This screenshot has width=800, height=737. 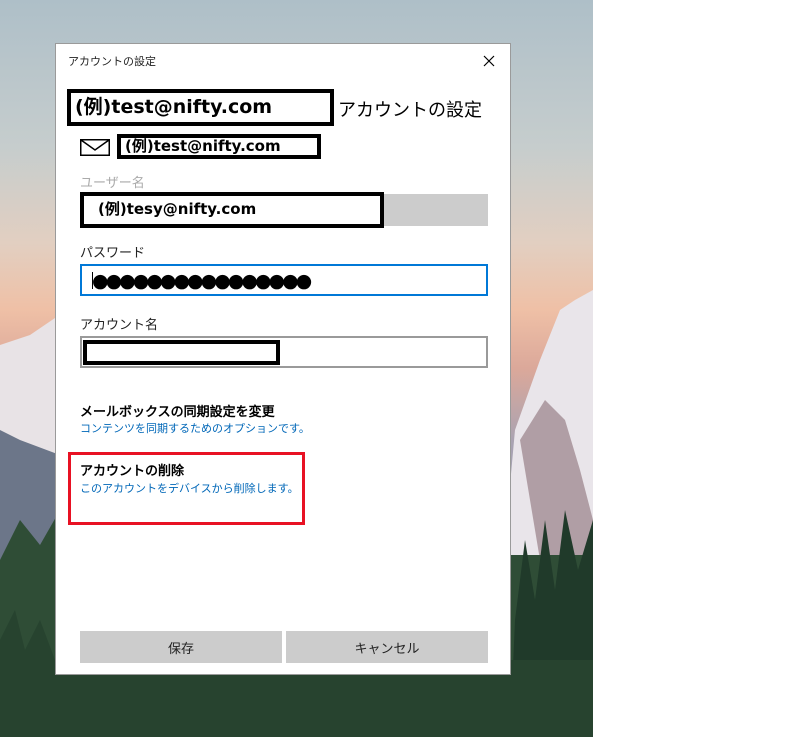 I want to click on account-name-label: アカウント名, so click(x=119, y=325).